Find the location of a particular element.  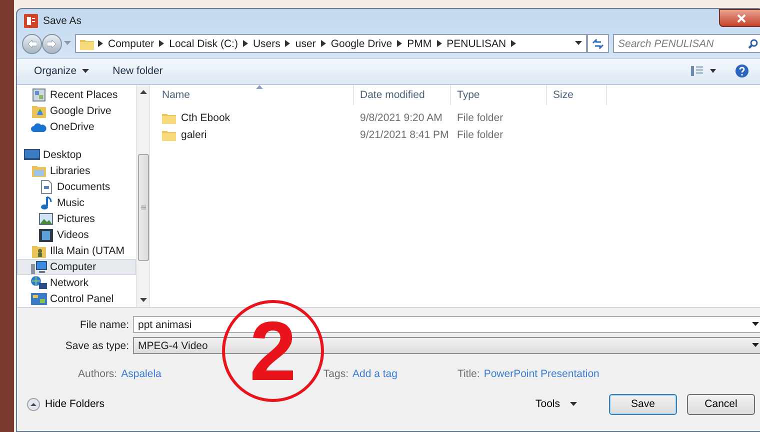

tools-button: Tools is located at coordinates (556, 404).